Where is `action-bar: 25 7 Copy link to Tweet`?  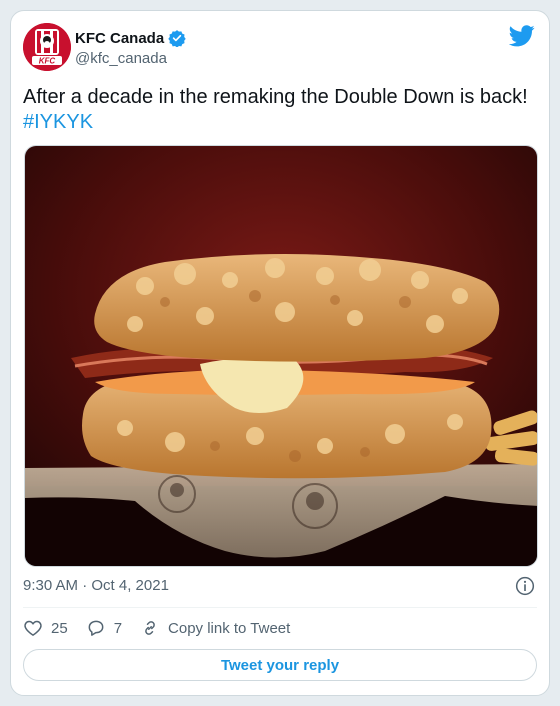 action-bar: 25 7 Copy link to Tweet is located at coordinates (280, 628).